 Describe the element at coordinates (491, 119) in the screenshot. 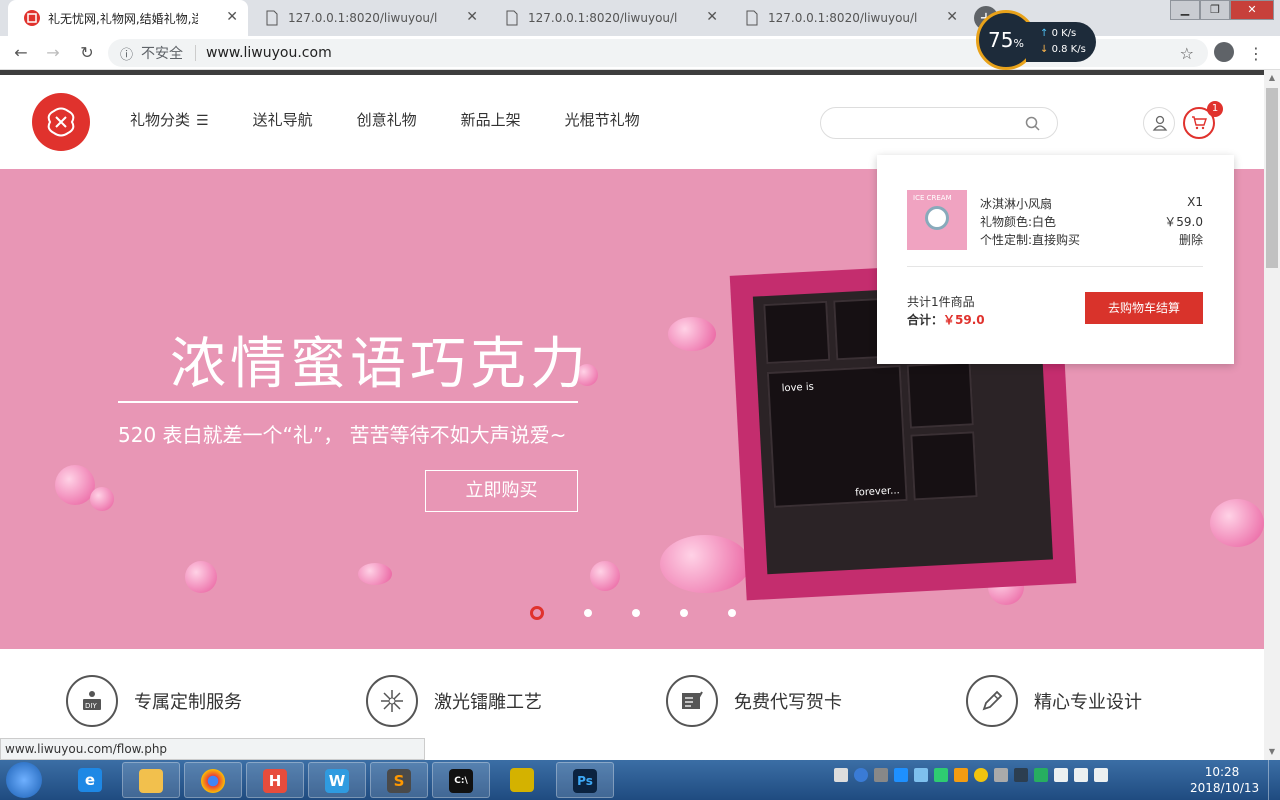

I see `nav-new-arrivals: 新品上架` at that location.